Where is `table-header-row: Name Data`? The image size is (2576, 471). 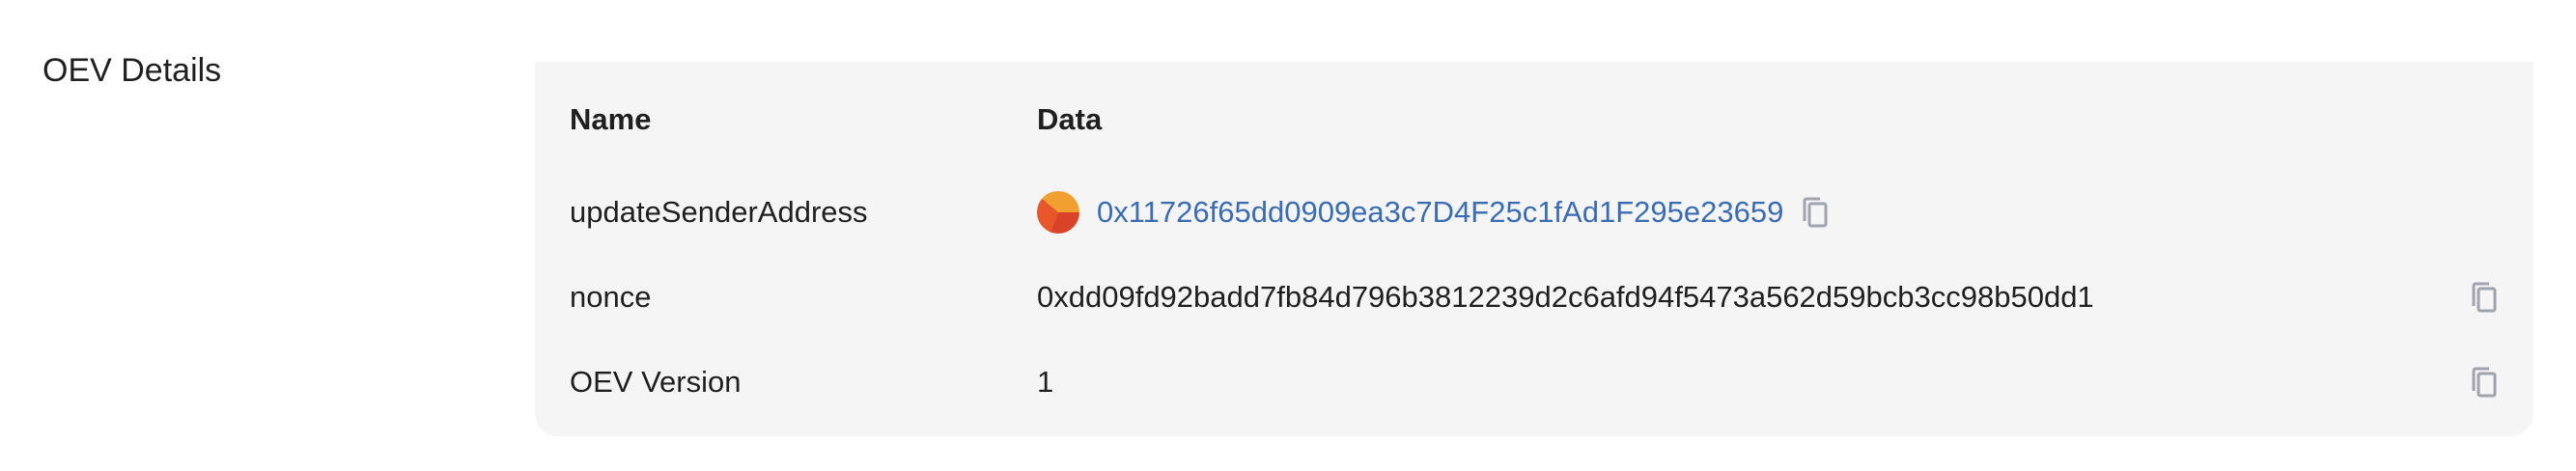
table-header-row: Name Data is located at coordinates (1535, 120).